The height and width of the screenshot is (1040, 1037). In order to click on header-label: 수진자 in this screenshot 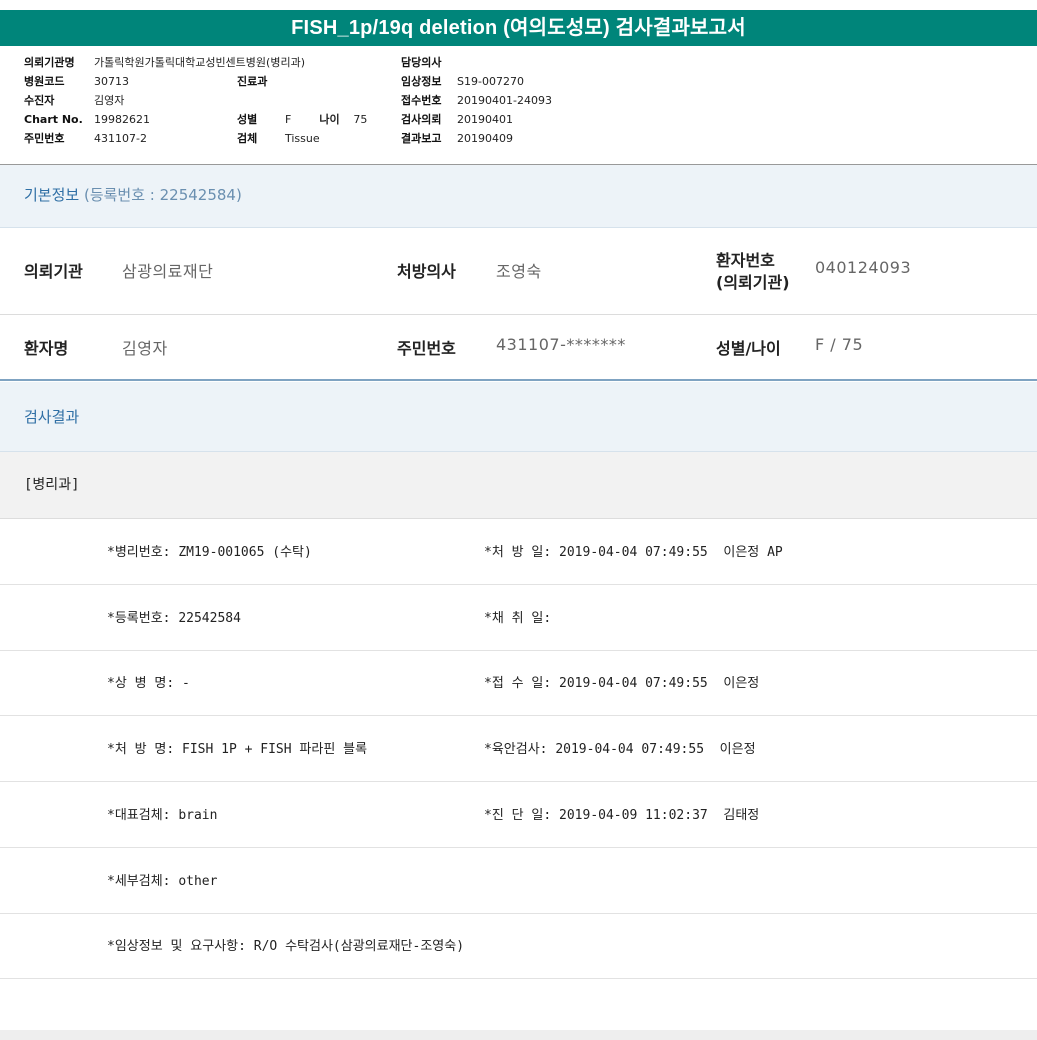, I will do `click(39, 100)`.